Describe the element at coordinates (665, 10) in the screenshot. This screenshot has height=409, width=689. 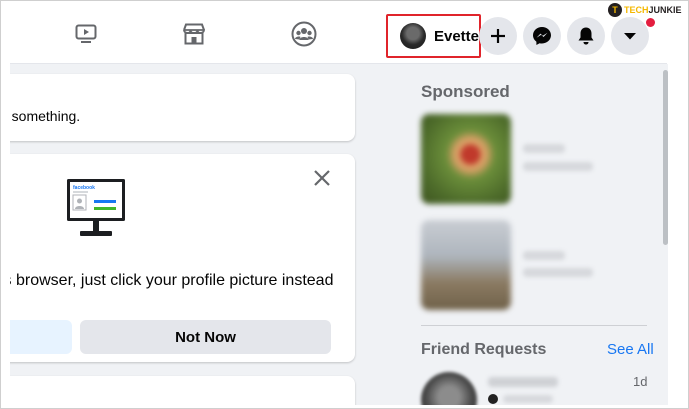
I see `watermark-brand-b: JUNKIE` at that location.